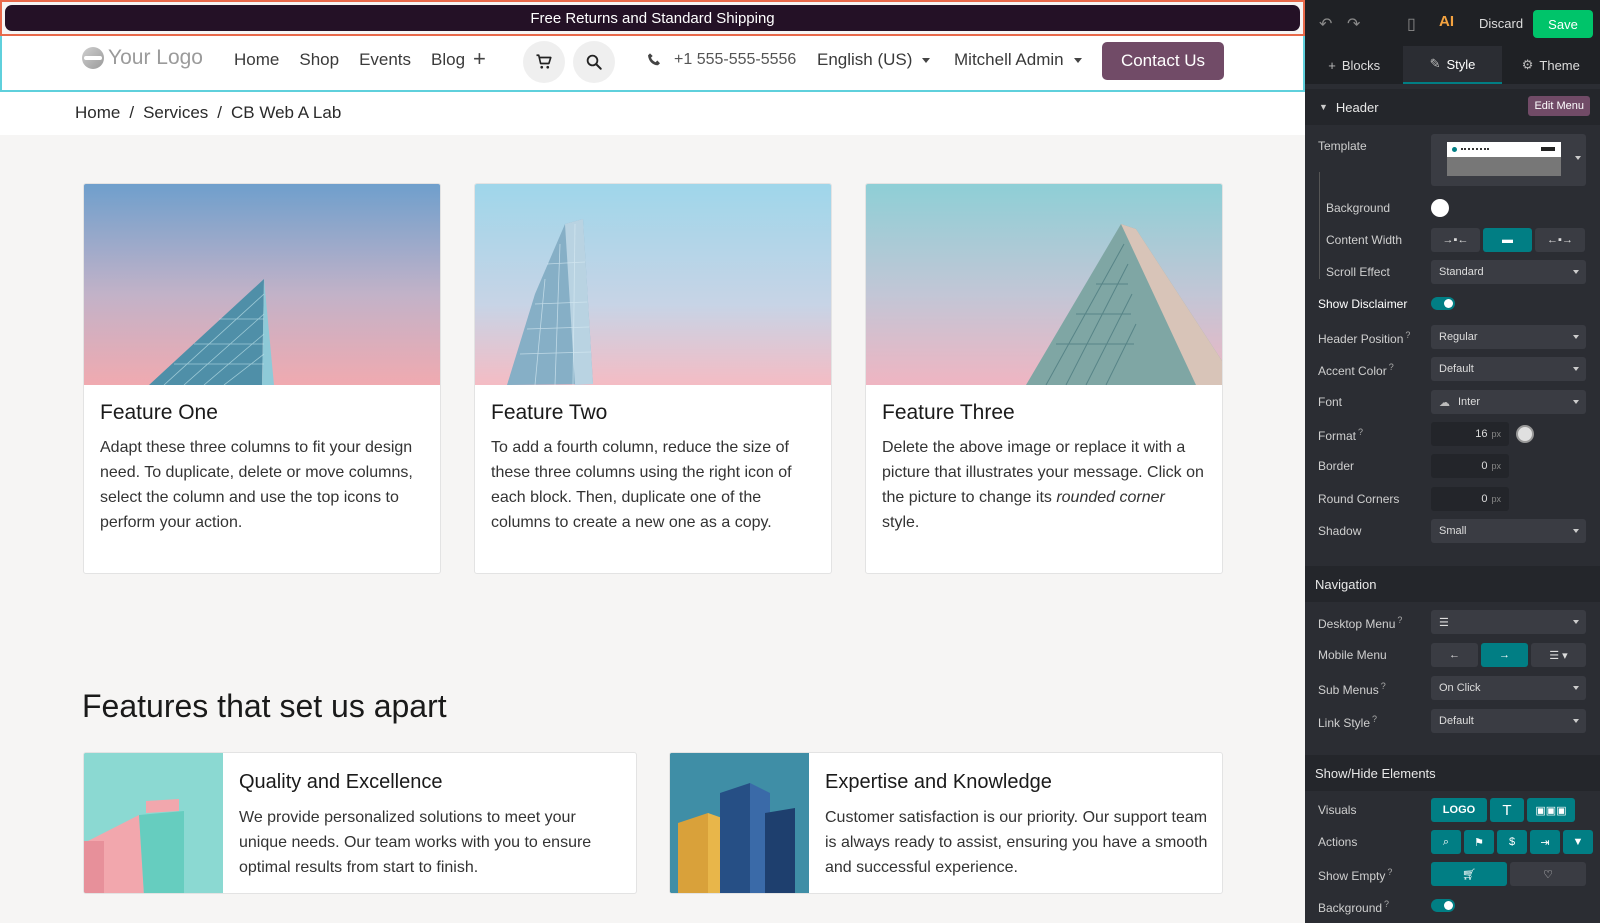  I want to click on ai-icon: AI, so click(1446, 21).